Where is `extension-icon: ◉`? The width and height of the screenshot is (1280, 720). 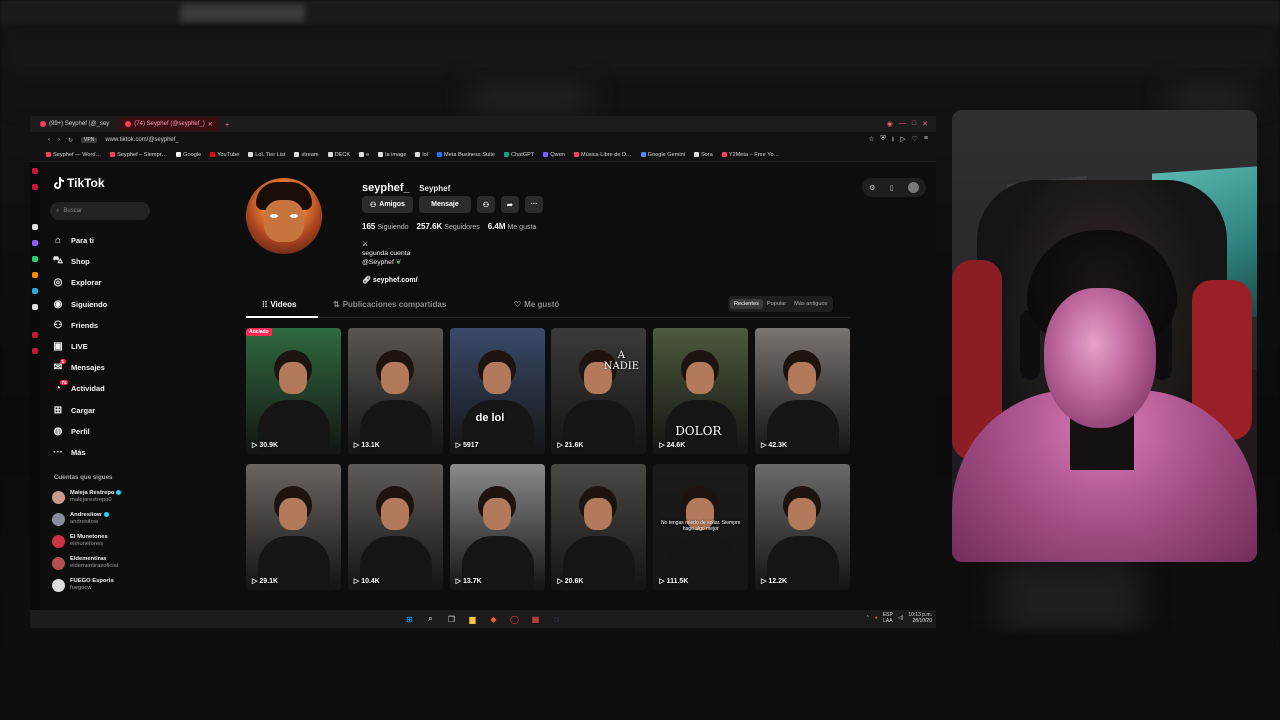
extension-icon: ◉ is located at coordinates (890, 124).